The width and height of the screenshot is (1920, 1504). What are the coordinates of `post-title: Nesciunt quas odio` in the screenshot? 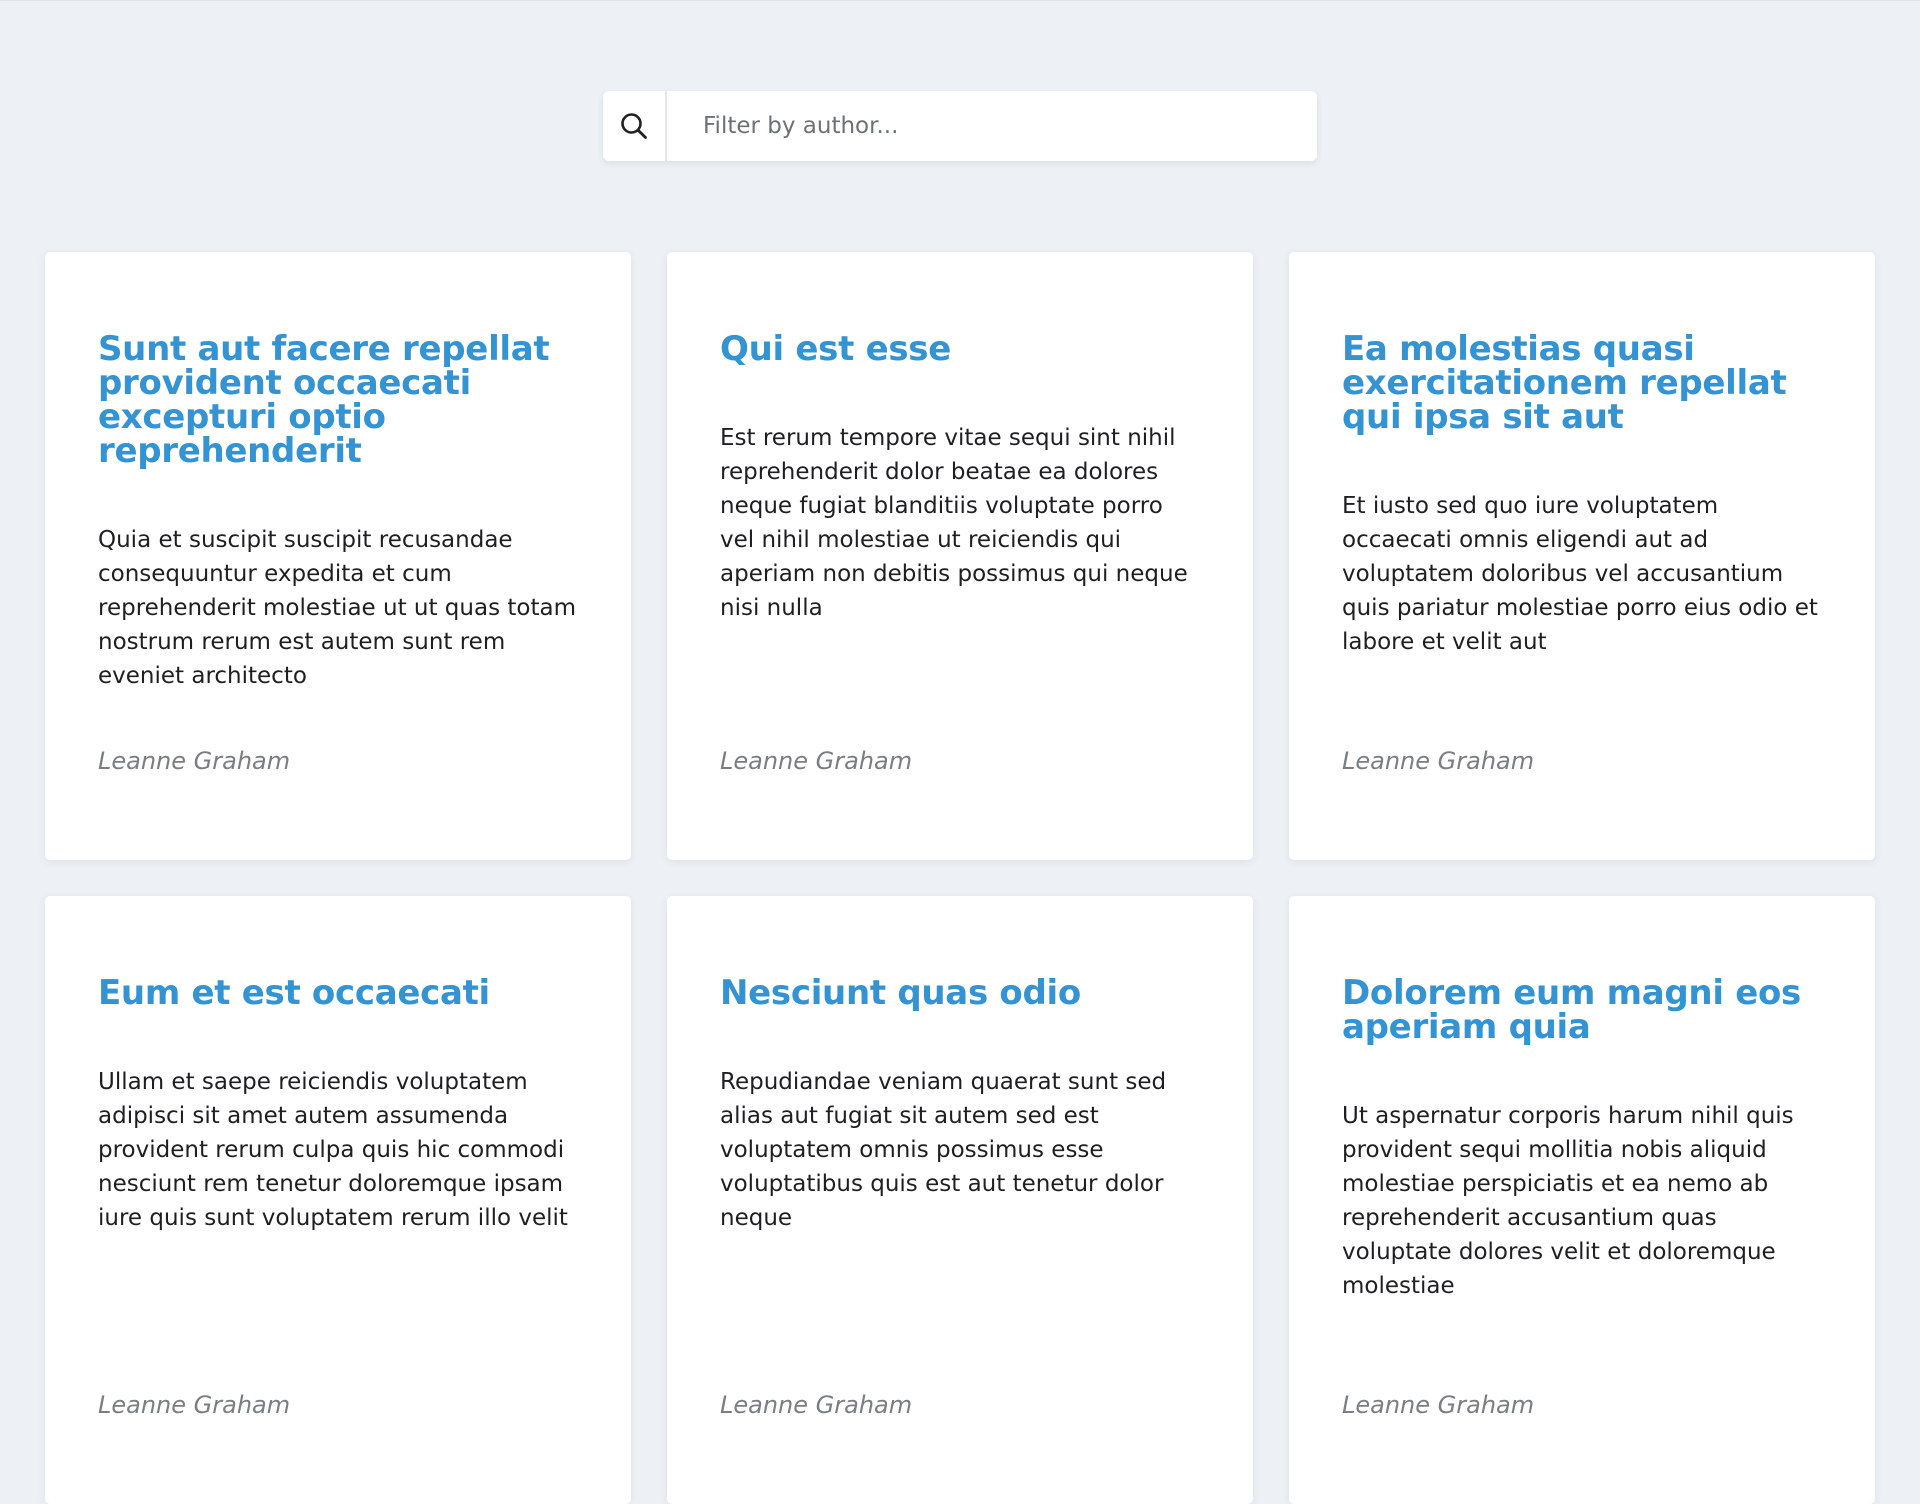 It's located at (900, 993).